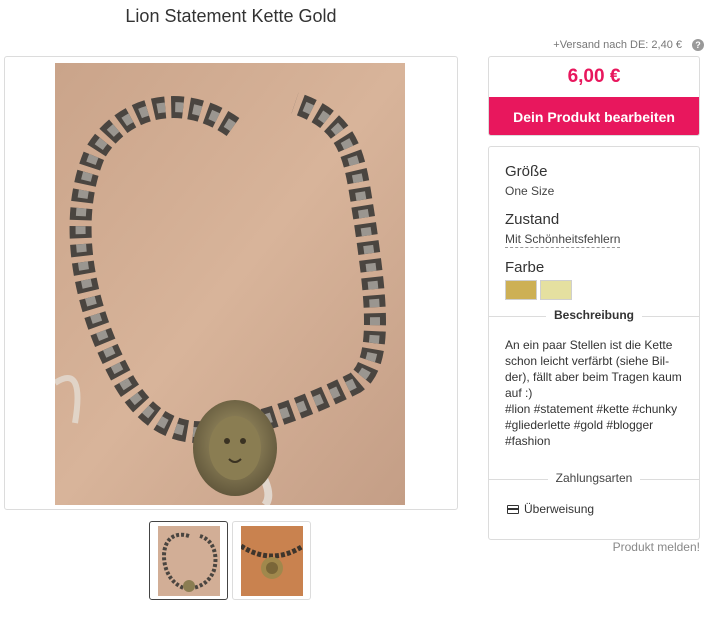 The height and width of the screenshot is (620, 714). What do you see at coordinates (594, 116) in the screenshot?
I see `edit-product-button: Dein Produkt bearbeiten` at bounding box center [594, 116].